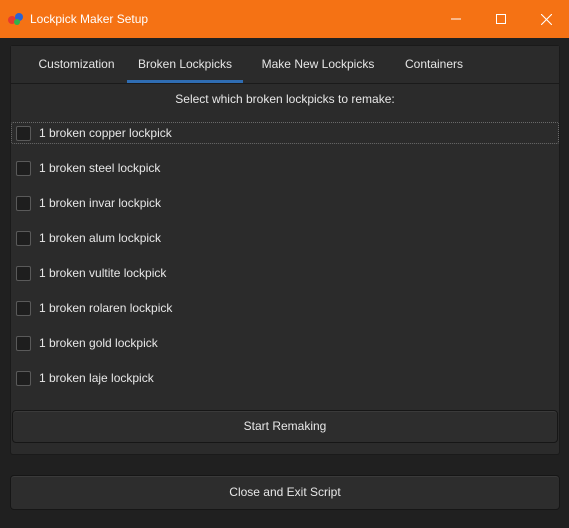 The width and height of the screenshot is (569, 528). Describe the element at coordinates (285, 492) in the screenshot. I see `close-and-exit-button: Close and Exit Script` at that location.